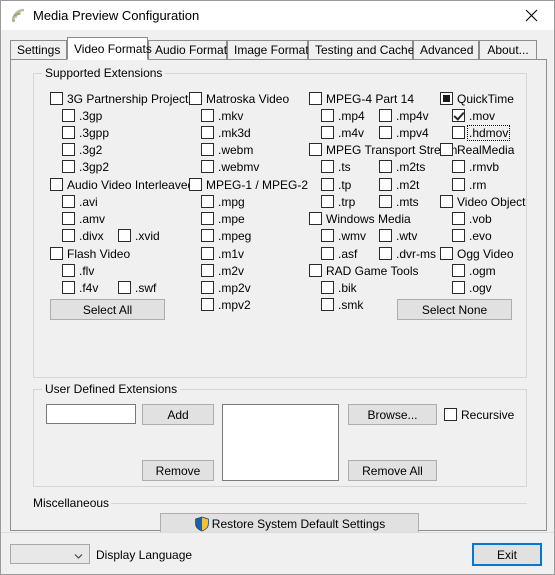 Image resolution: width=555 pixels, height=575 pixels. I want to click on tab-advanced: Advanced, so click(446, 49).